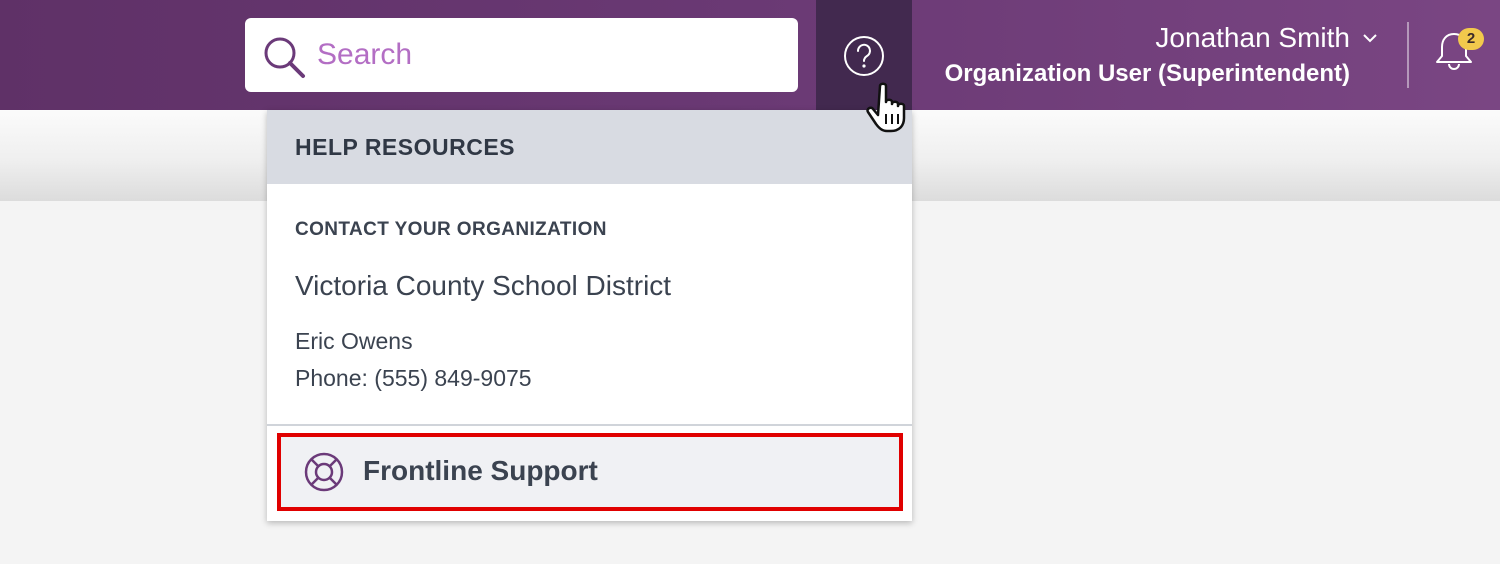  What do you see at coordinates (354, 341) in the screenshot?
I see `contact-person-name: Eric Owens` at bounding box center [354, 341].